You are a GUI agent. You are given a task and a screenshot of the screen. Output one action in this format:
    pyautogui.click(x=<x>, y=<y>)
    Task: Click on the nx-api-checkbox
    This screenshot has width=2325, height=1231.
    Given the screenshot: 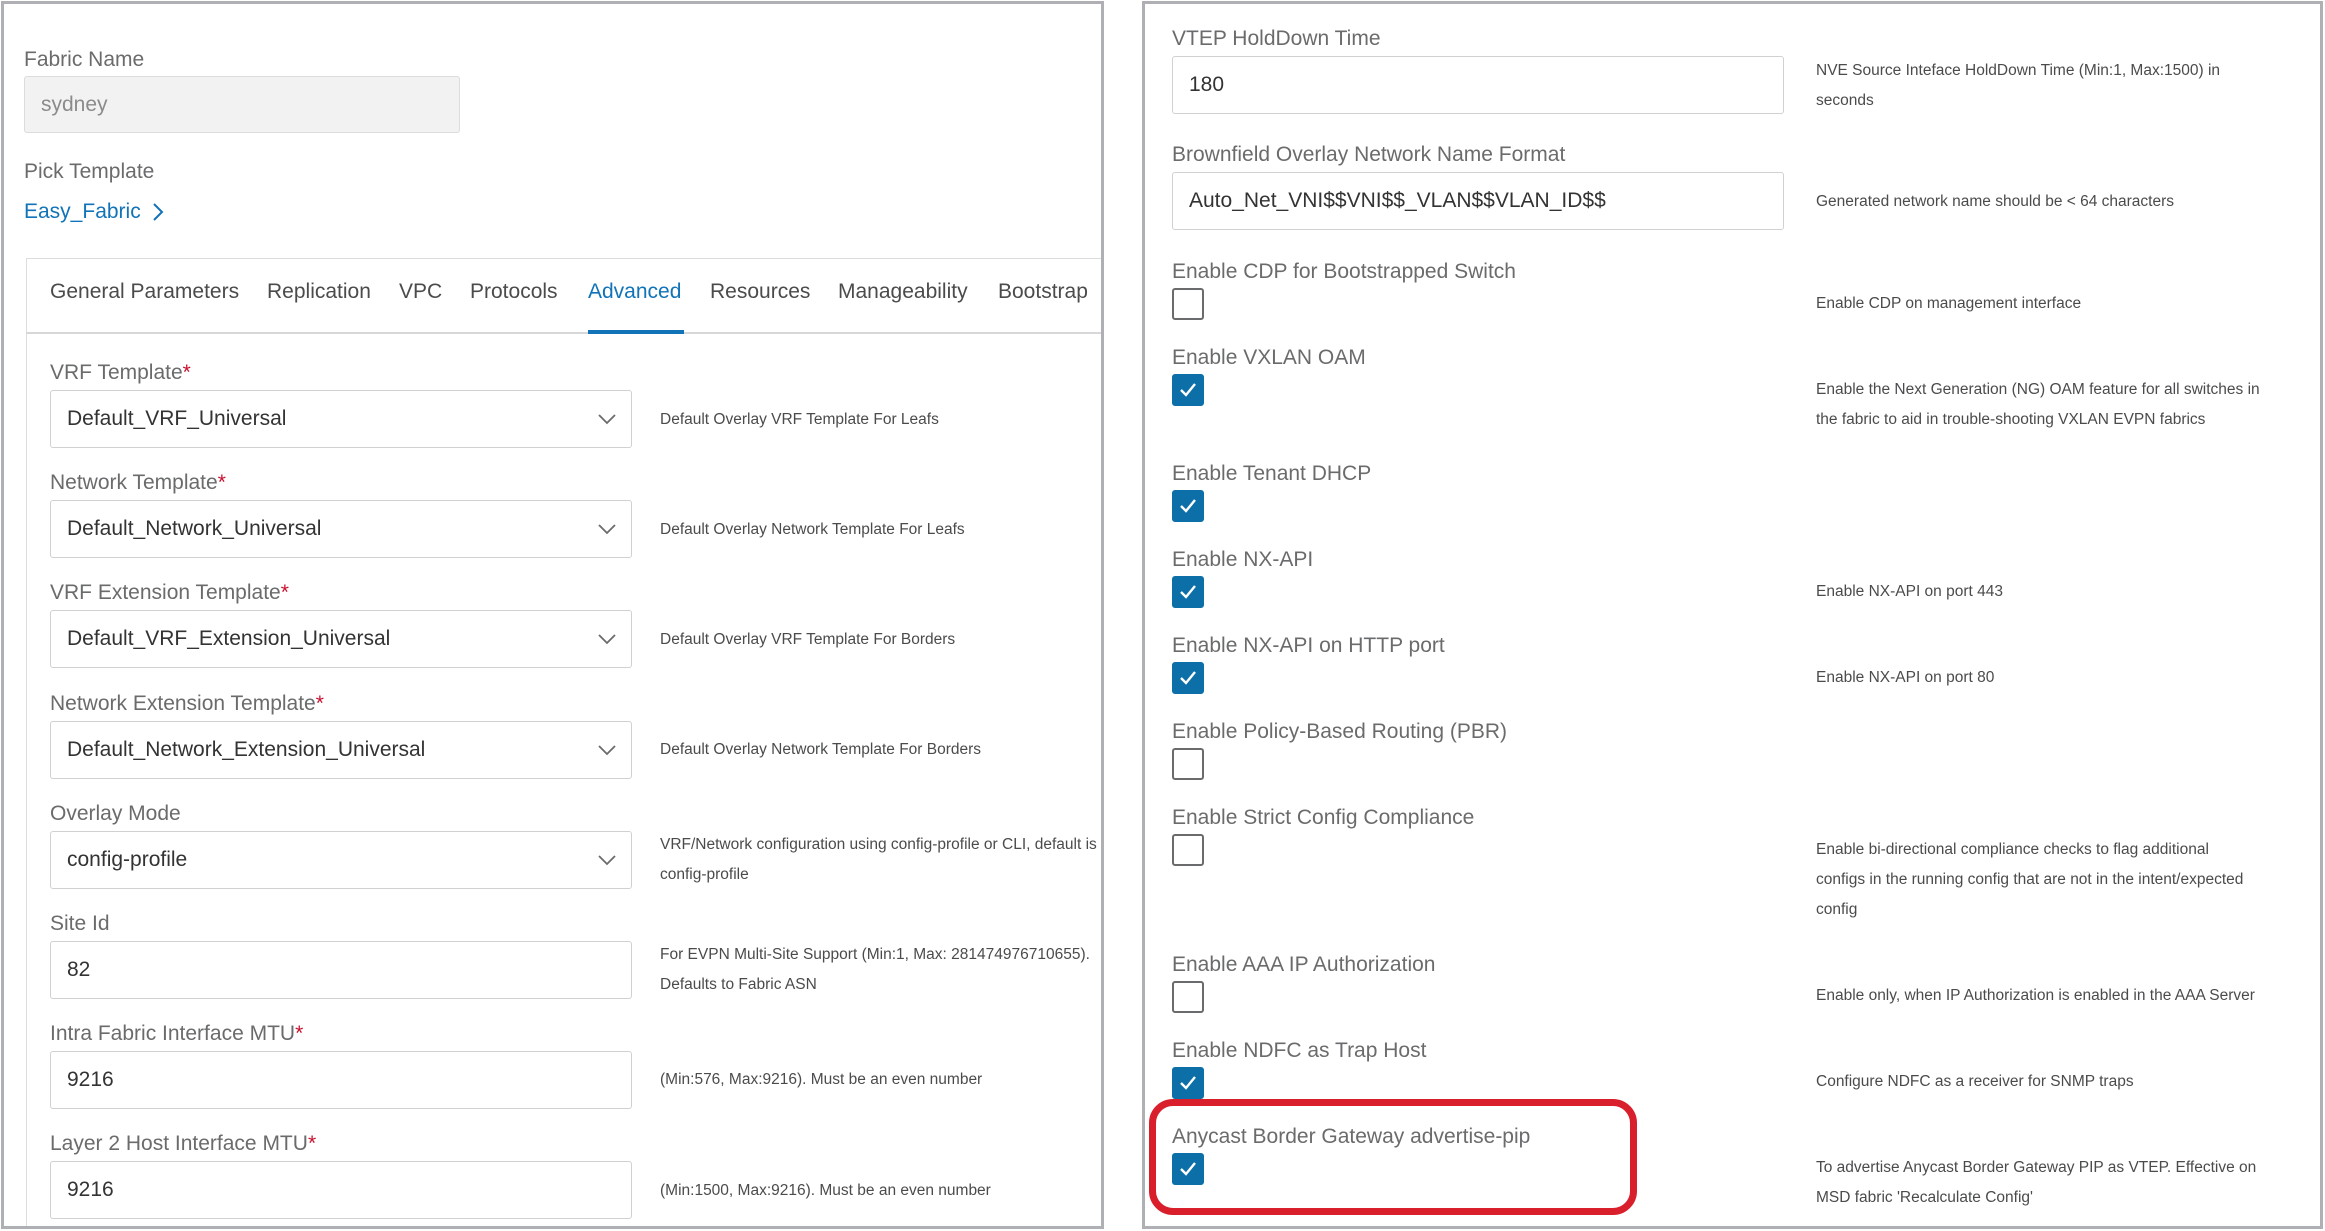 What is the action you would take?
    pyautogui.click(x=1188, y=592)
    